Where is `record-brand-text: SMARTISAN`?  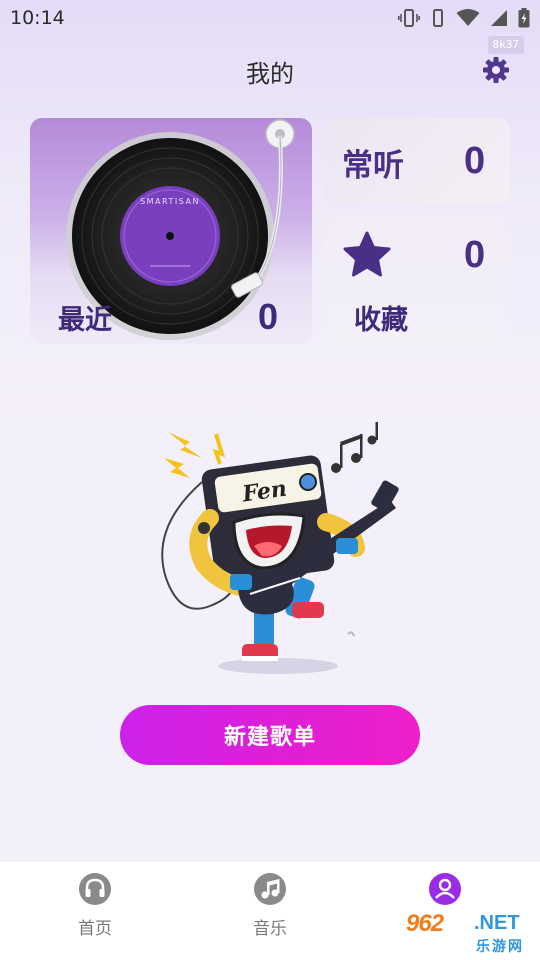
record-brand-text: SMARTISAN is located at coordinates (170, 201).